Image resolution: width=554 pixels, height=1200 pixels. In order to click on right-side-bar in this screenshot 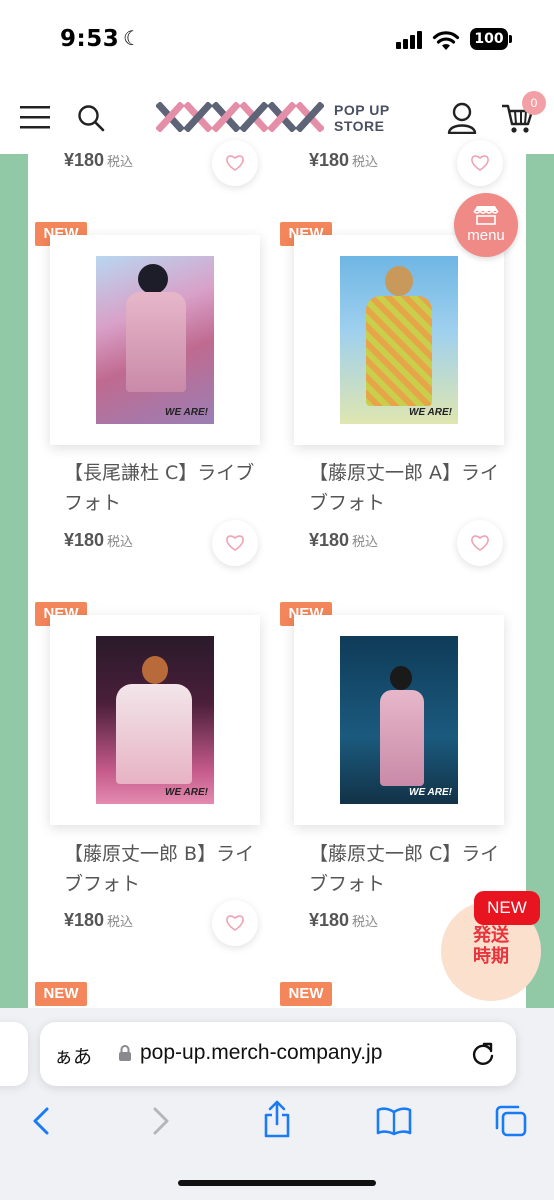, I will do `click(540, 581)`.